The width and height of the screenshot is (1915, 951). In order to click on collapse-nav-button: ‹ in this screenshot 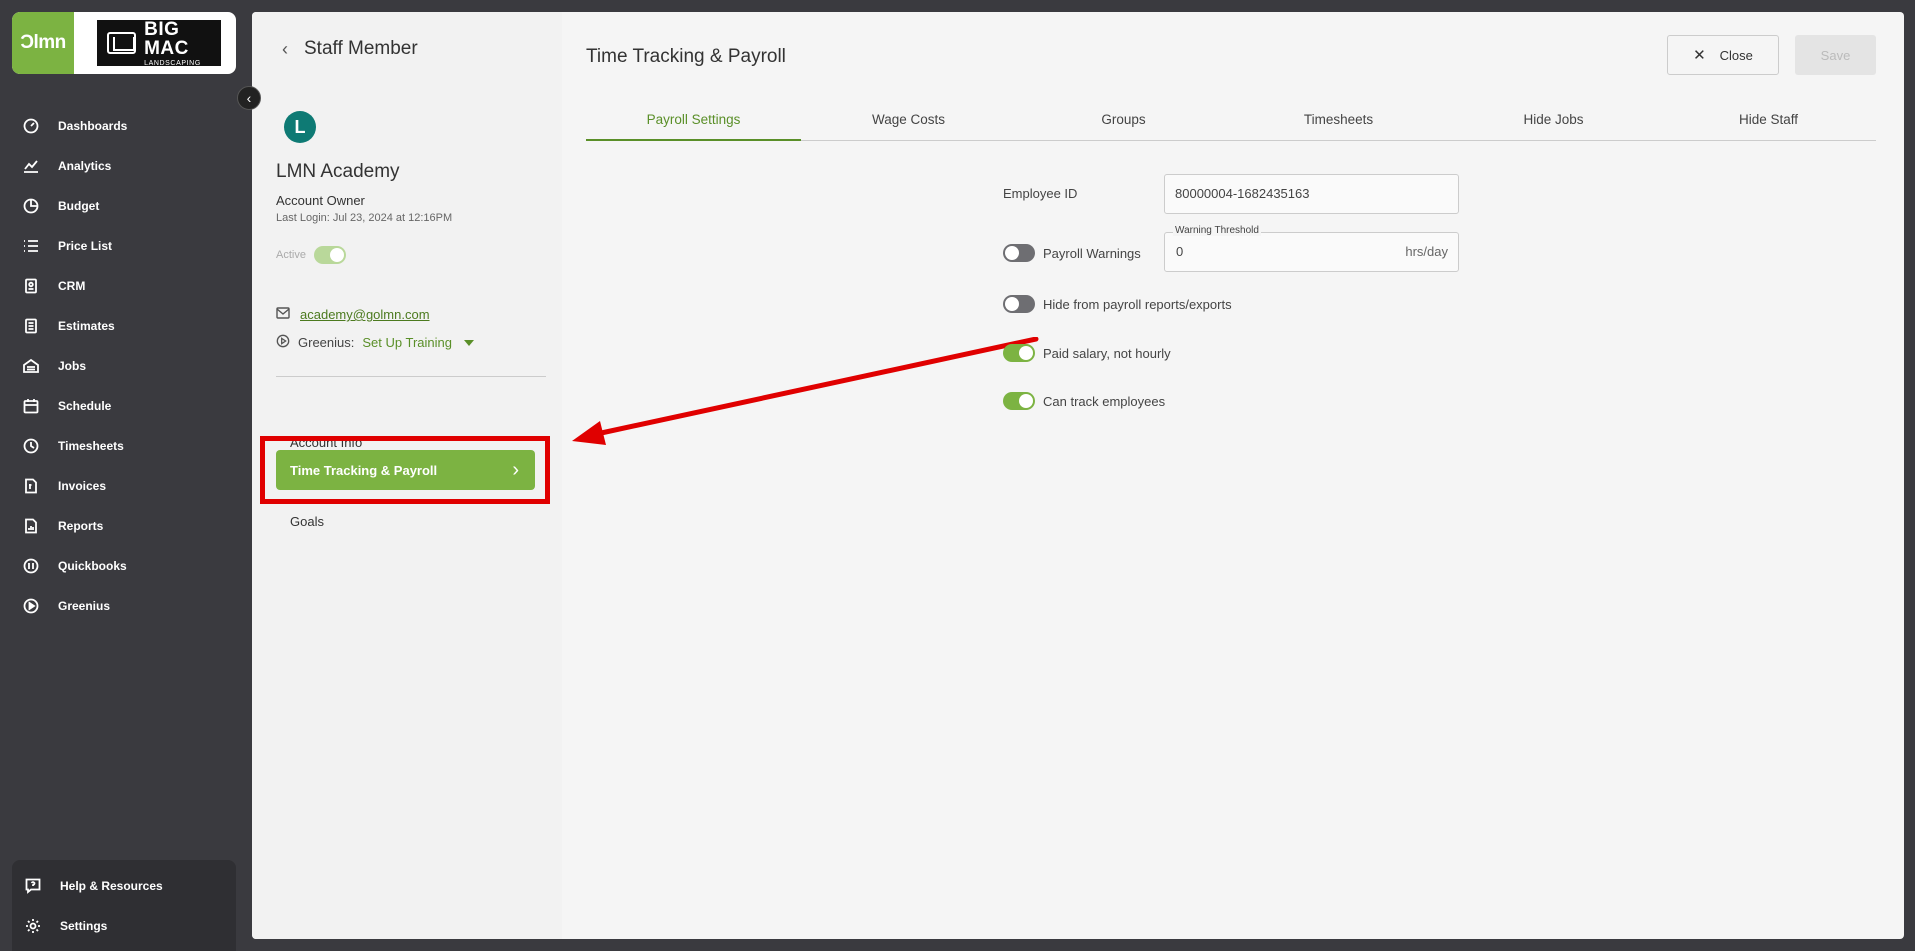, I will do `click(249, 98)`.